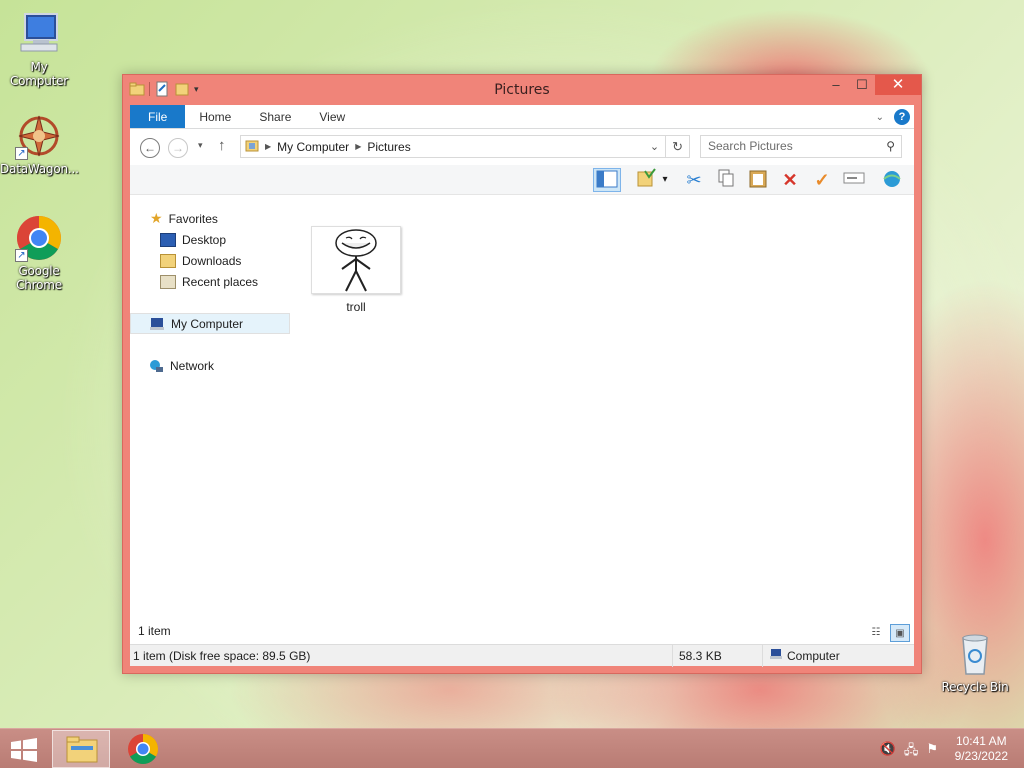 This screenshot has width=1024, height=768. What do you see at coordinates (813, 656) in the screenshot?
I see `status-location-label: Computer` at bounding box center [813, 656].